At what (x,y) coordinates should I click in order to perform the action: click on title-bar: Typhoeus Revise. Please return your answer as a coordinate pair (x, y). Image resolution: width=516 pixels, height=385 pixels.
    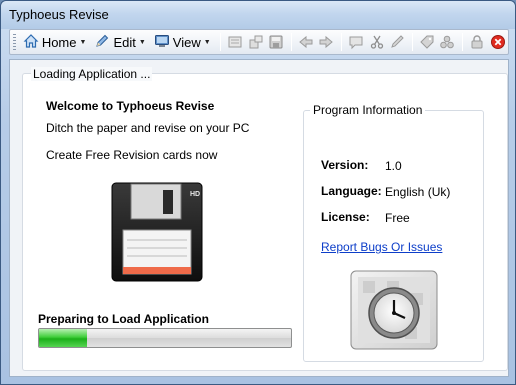
    Looking at the image, I should click on (258, 15).